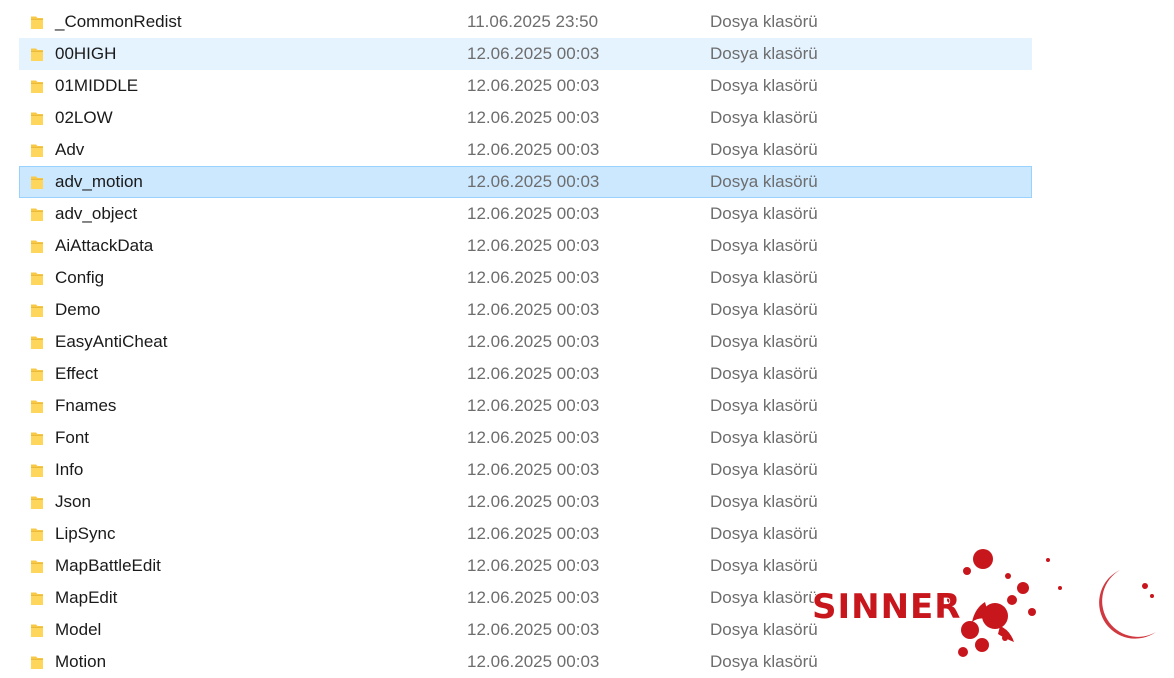 The image size is (1174, 678). Describe the element at coordinates (118, 21) in the screenshot. I see `file-name: _CommonRedist` at that location.